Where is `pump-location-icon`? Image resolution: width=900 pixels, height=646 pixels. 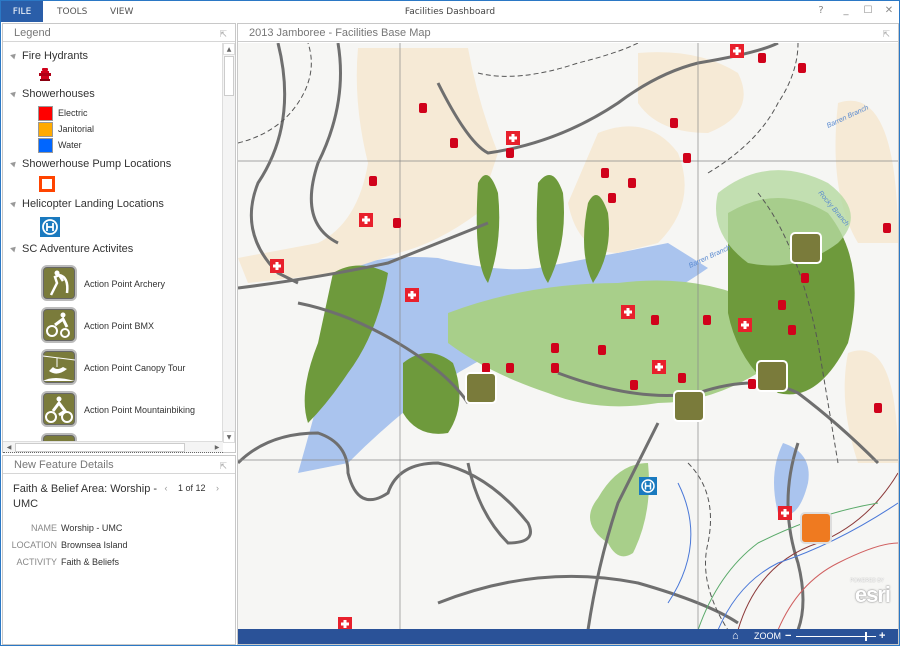 pump-location-icon is located at coordinates (47, 184).